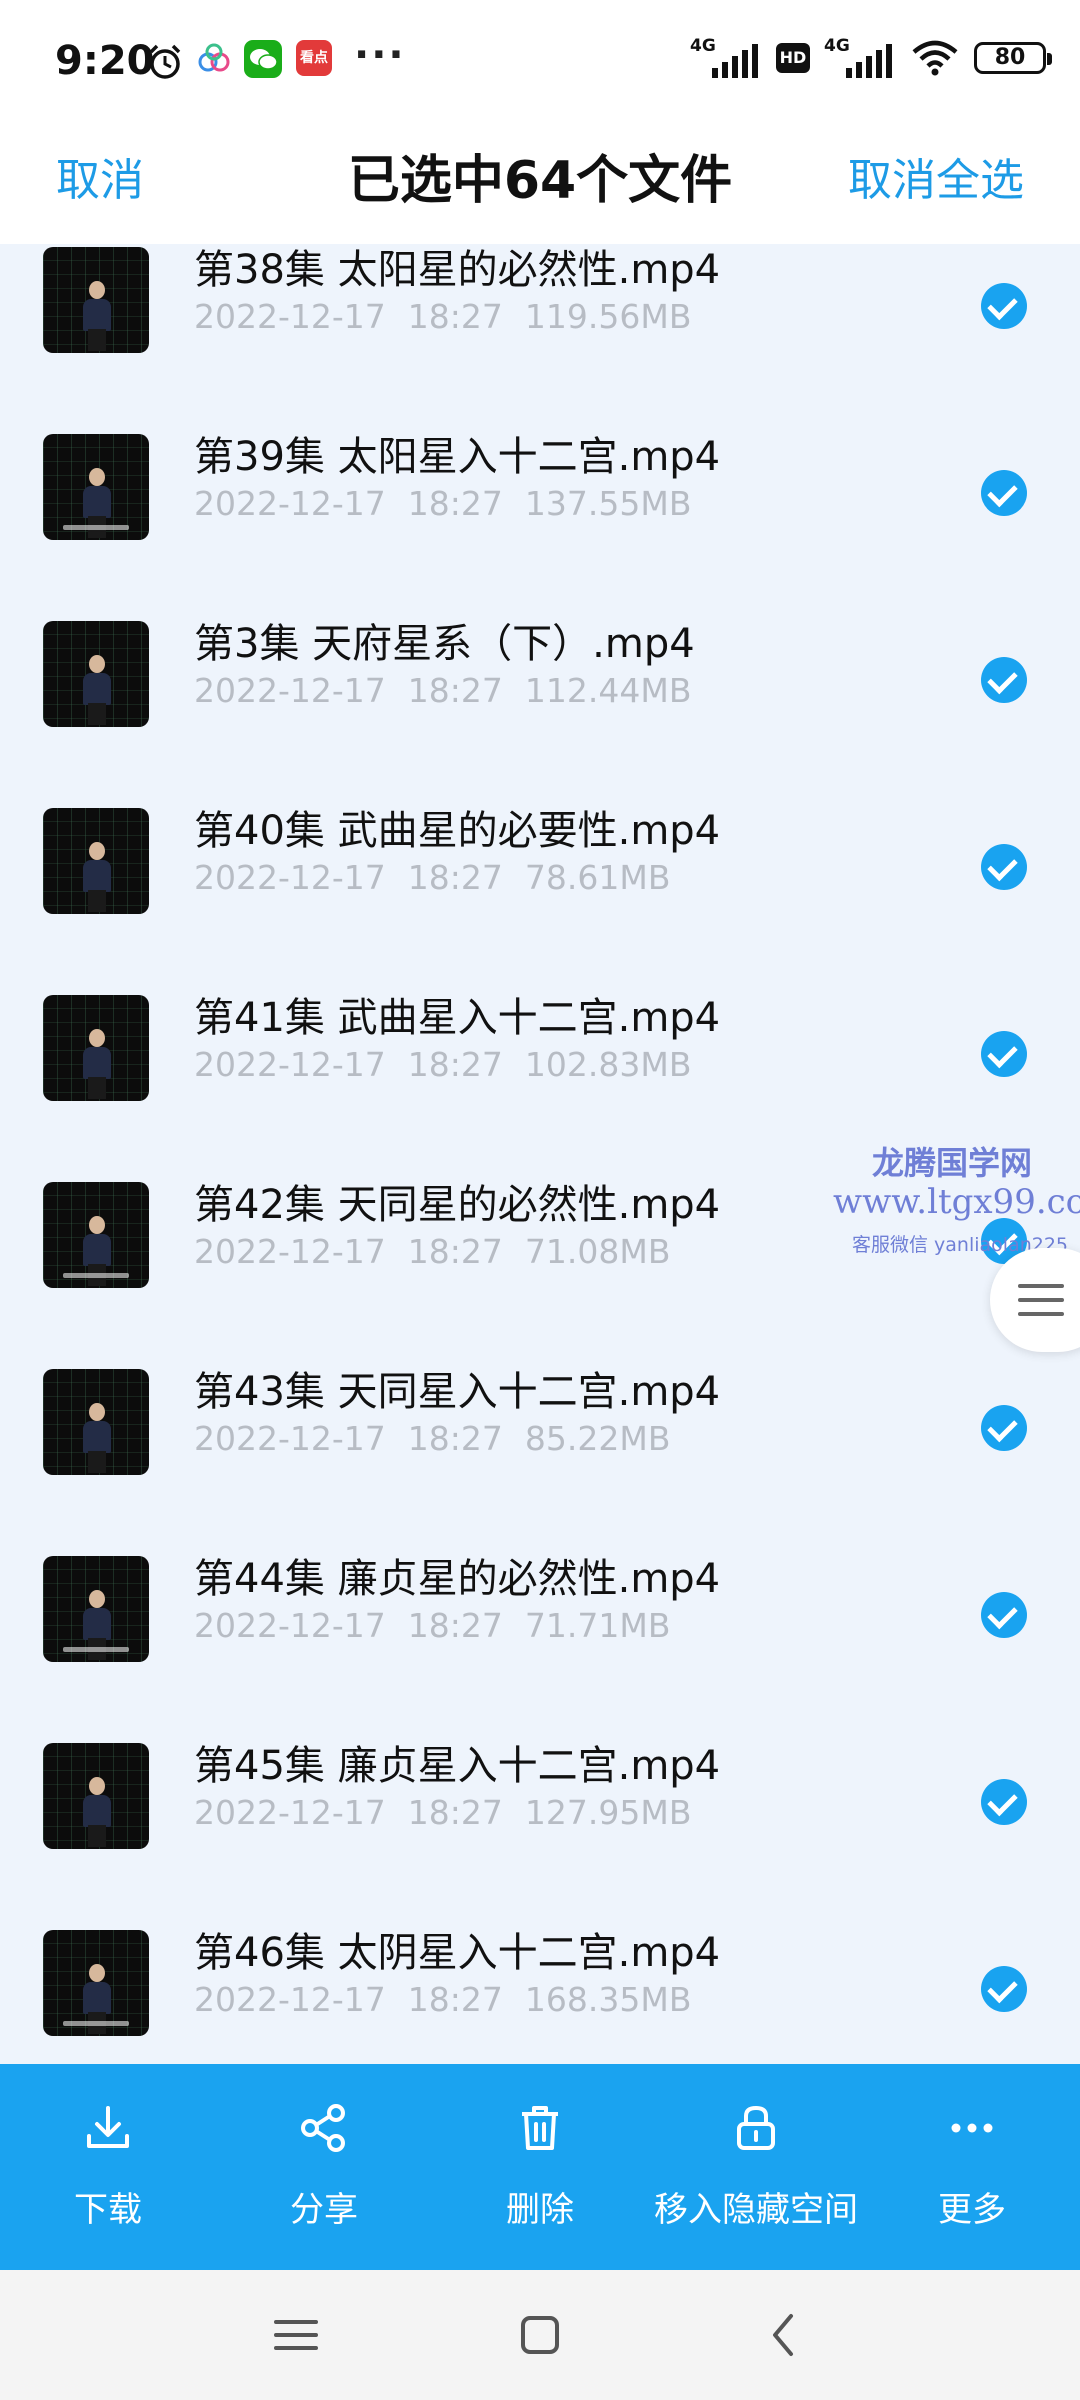 This screenshot has width=1080, height=2400. I want to click on file-size: 78.61MB, so click(597, 877).